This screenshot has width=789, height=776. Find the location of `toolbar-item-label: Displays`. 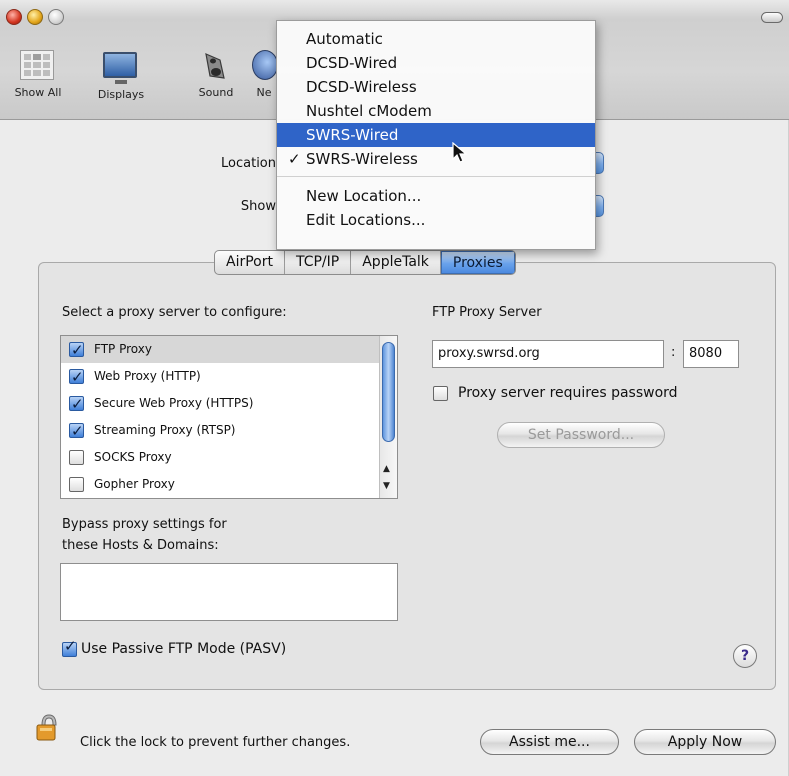

toolbar-item-label: Displays is located at coordinates (121, 94).